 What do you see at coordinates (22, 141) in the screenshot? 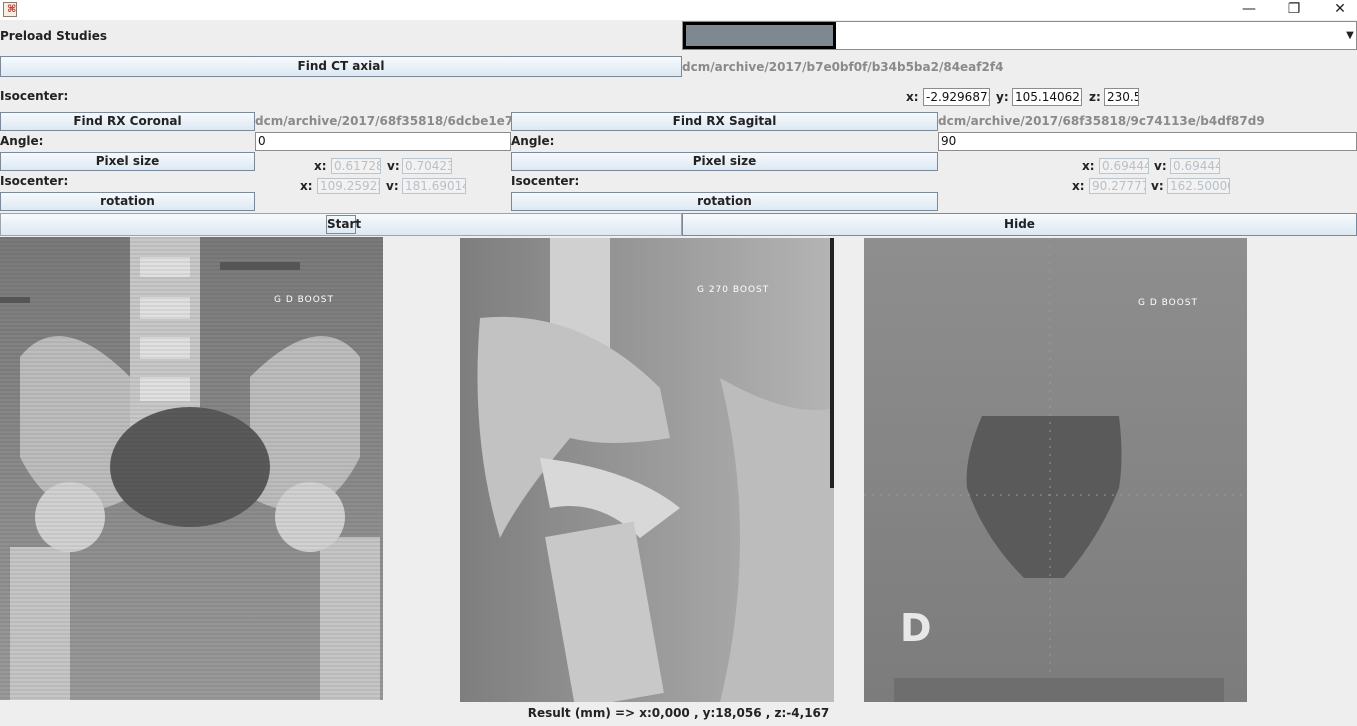
I see `coronal-angle-label: Angle:` at bounding box center [22, 141].